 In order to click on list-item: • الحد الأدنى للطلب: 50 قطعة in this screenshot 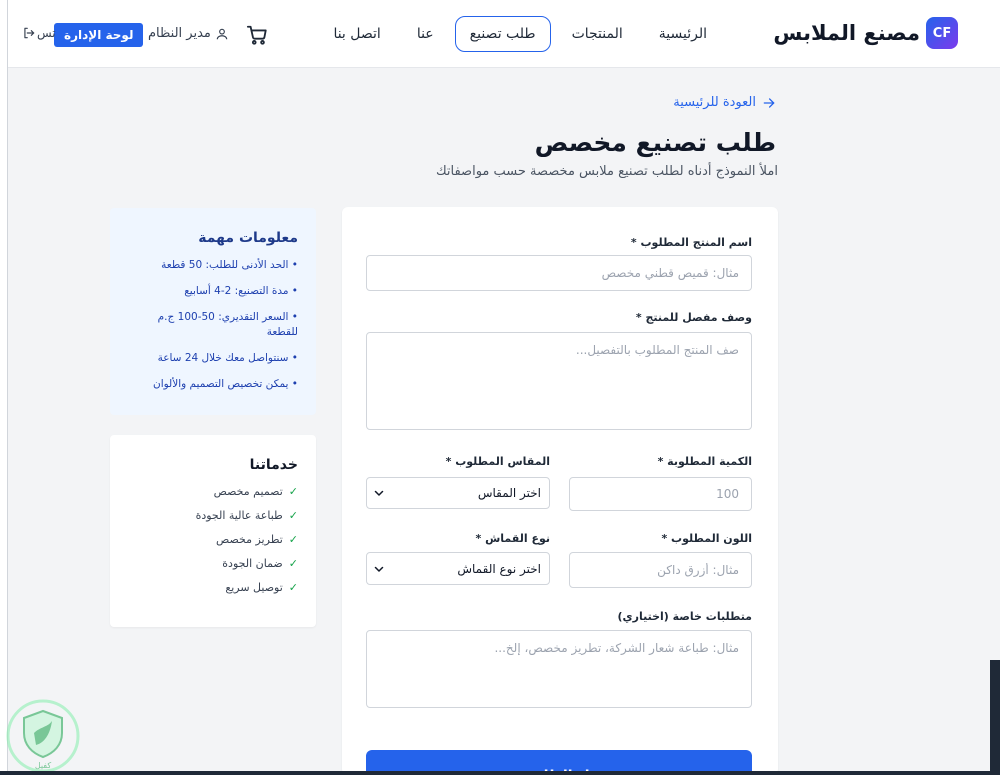, I will do `click(229, 265)`.